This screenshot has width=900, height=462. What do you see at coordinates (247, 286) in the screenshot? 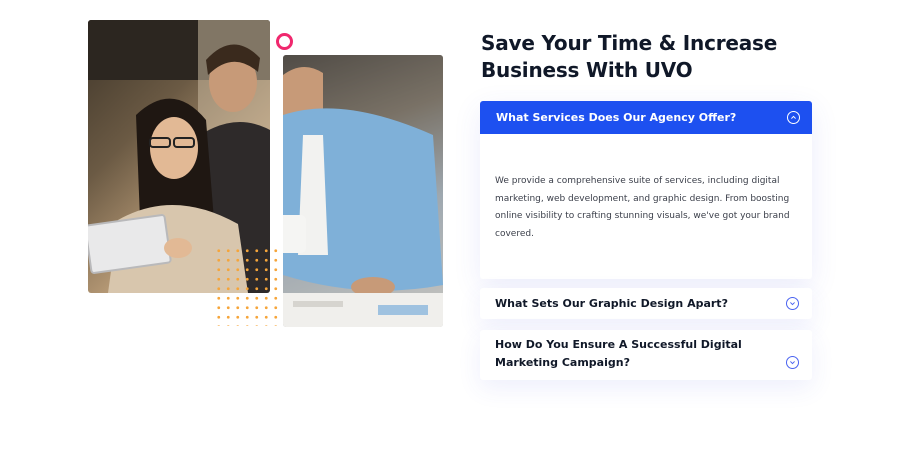
I see `decorative-dot-grid` at bounding box center [247, 286].